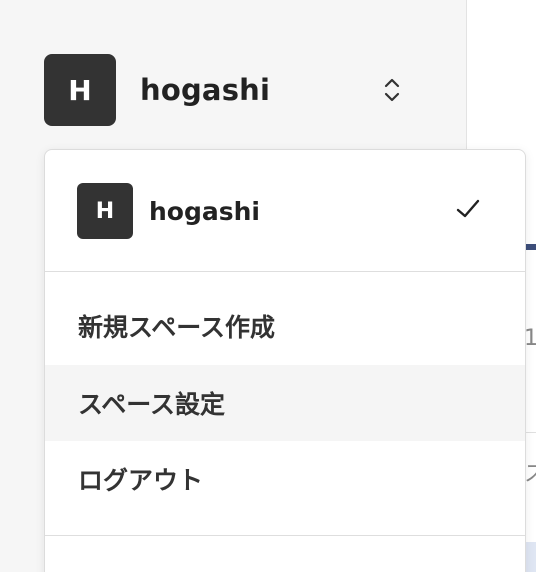 Image resolution: width=536 pixels, height=572 pixels. What do you see at coordinates (468, 208) in the screenshot?
I see `check-icon` at bounding box center [468, 208].